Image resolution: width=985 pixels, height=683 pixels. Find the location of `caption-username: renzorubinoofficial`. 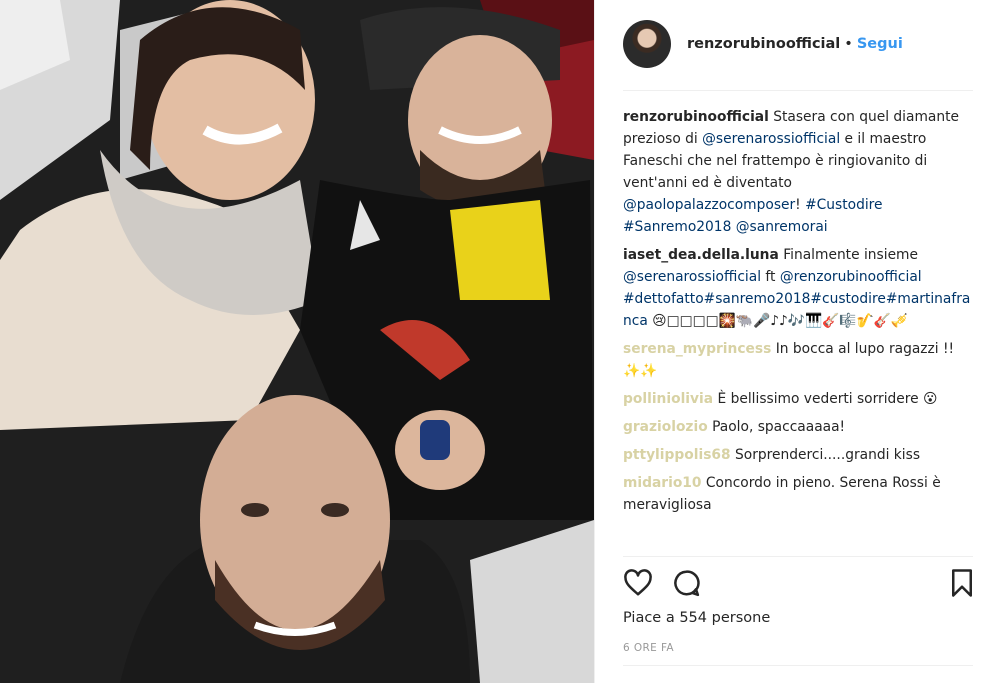

caption-username: renzorubinoofficial is located at coordinates (696, 117).